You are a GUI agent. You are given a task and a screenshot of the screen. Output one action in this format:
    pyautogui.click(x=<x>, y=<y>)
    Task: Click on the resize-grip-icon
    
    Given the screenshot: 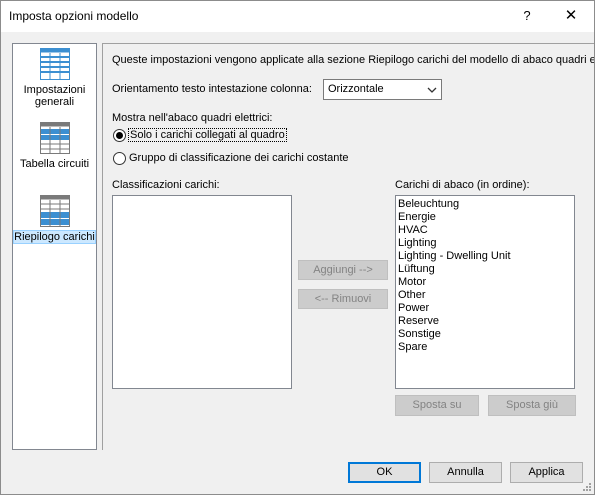 What is the action you would take?
    pyautogui.click(x=587, y=487)
    